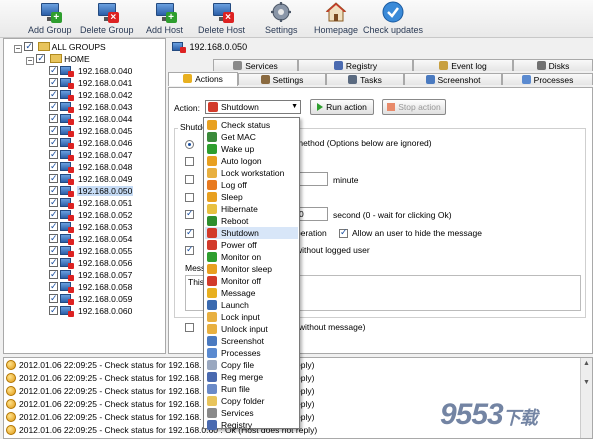 This screenshot has width=593, height=439. I want to click on tab-actions: Actions, so click(203, 79).